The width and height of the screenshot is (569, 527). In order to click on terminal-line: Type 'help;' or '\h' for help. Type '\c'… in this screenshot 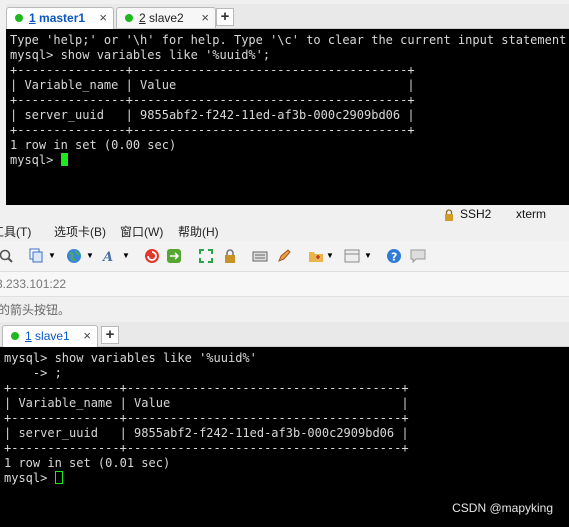, I will do `click(289, 40)`.